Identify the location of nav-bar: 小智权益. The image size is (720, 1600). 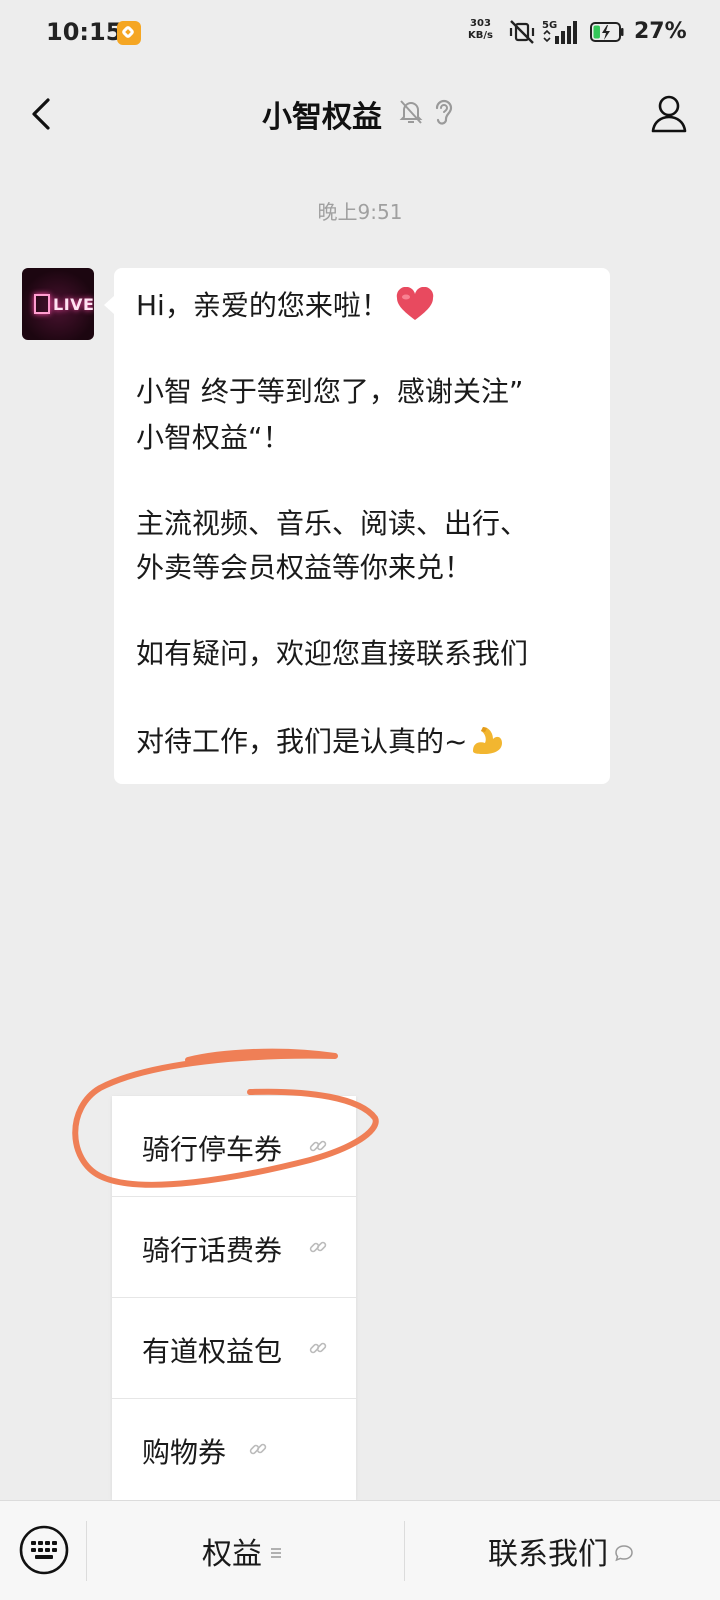
(360, 114).